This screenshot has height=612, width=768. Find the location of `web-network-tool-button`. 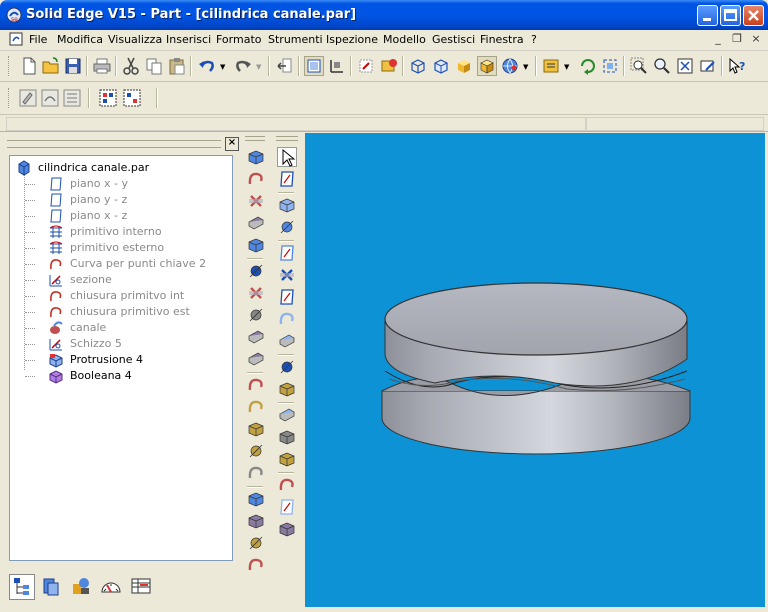

web-network-tool-button is located at coordinates (256, 451).